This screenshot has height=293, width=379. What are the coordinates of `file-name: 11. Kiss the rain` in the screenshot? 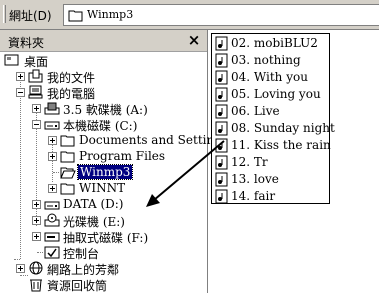 It's located at (281, 145).